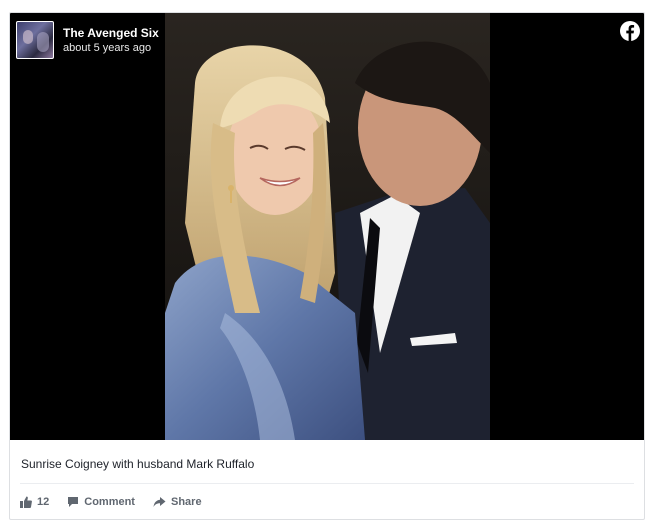 The width and height of the screenshot is (655, 530). I want to click on post-timestamp: about 5 years ago, so click(111, 48).